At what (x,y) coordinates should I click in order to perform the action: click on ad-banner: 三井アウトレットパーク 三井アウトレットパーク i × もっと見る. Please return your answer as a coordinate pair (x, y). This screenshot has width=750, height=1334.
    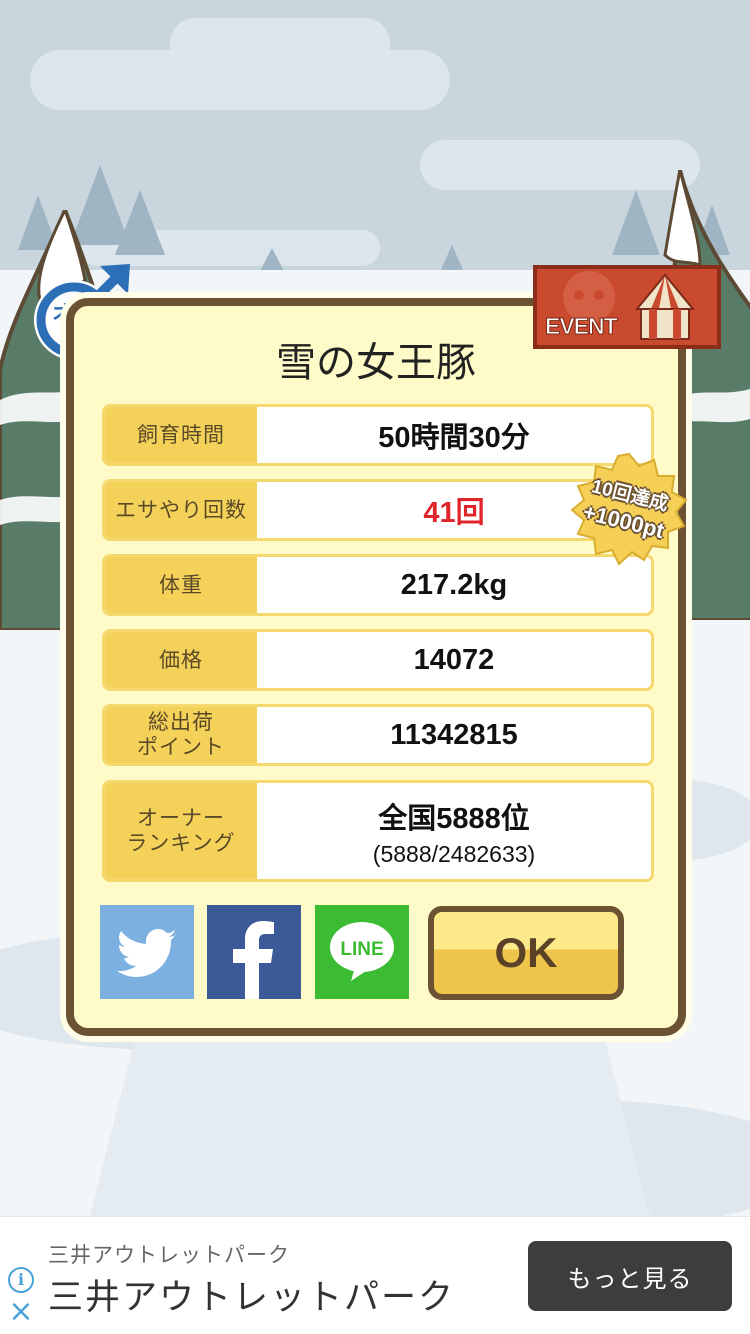
    Looking at the image, I should click on (375, 1275).